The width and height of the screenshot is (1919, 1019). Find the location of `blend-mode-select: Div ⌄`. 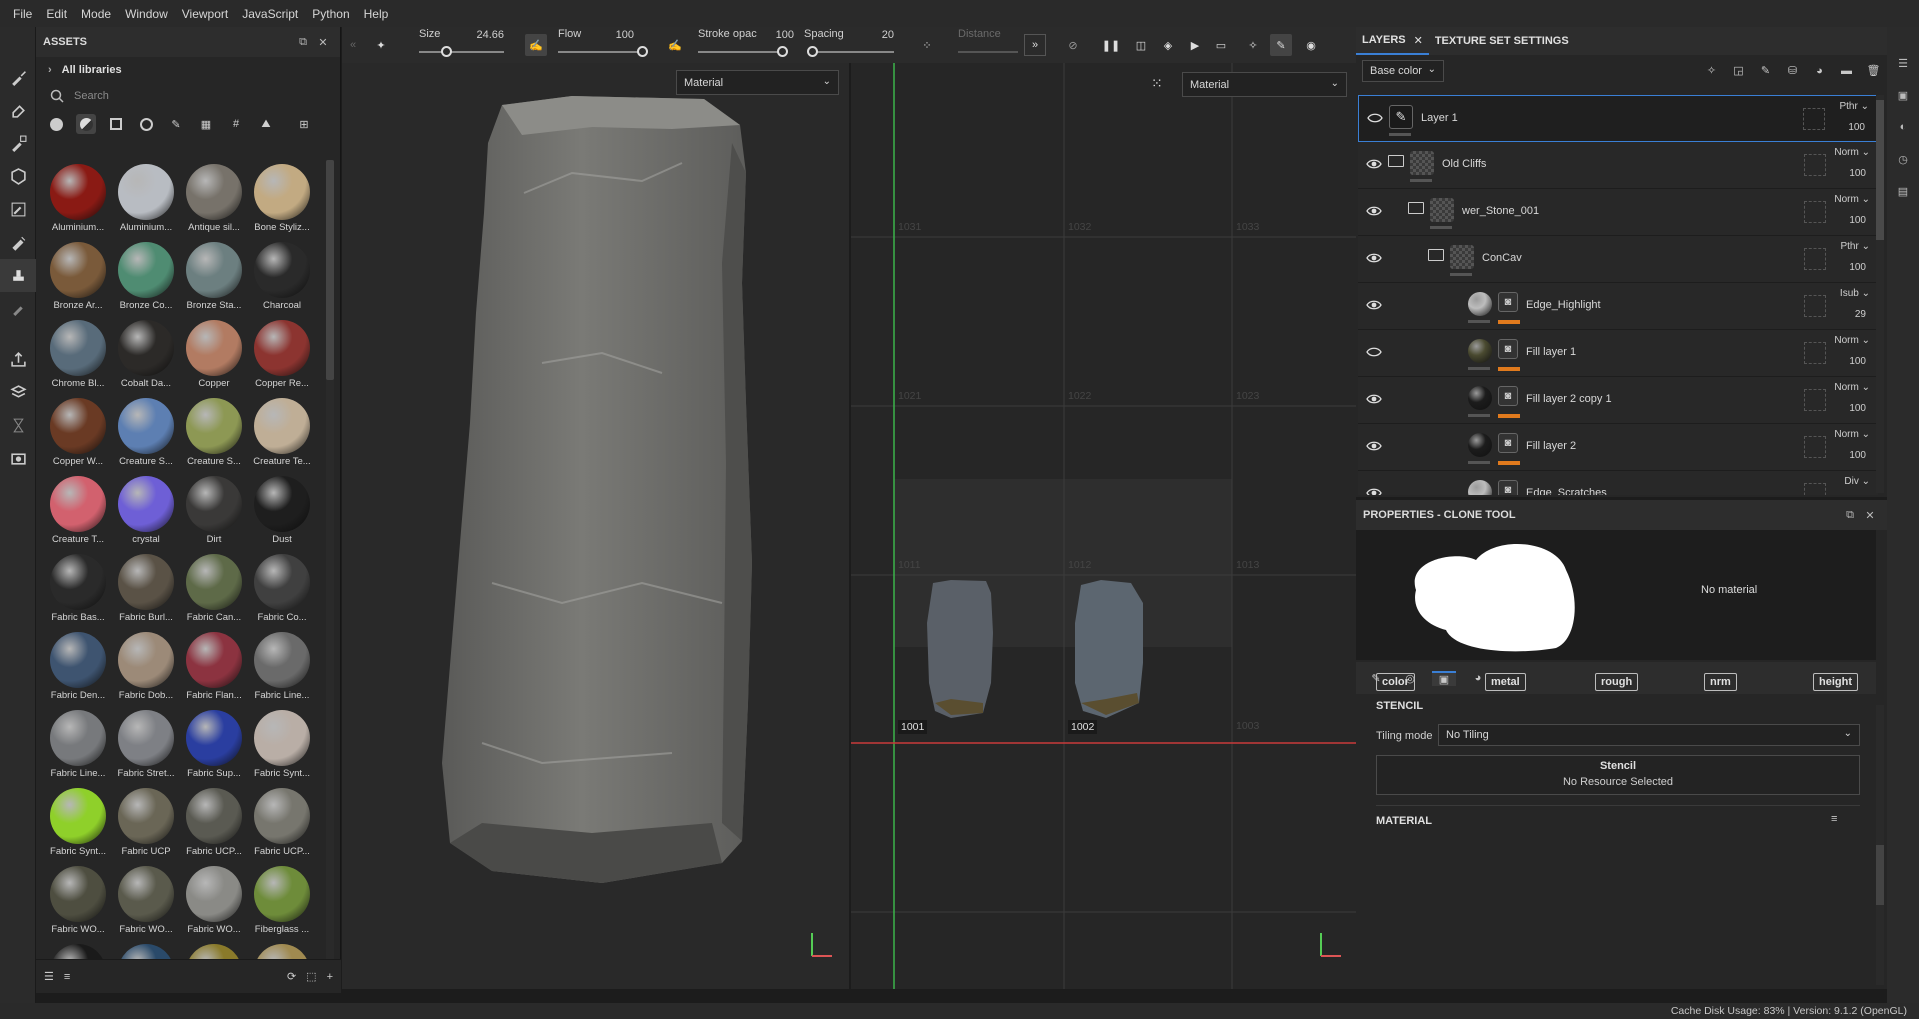

blend-mode-select: Div ⌄ is located at coordinates (1857, 481).